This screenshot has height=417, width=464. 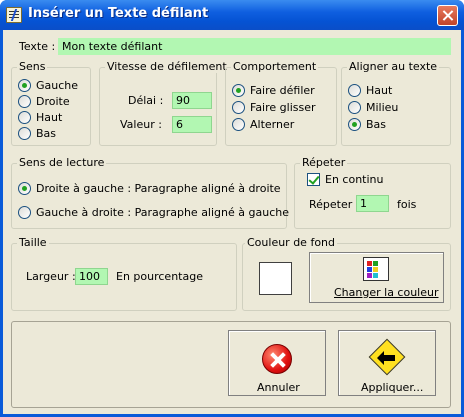 What do you see at coordinates (49, 117) in the screenshot?
I see `sens-option-label: Haut` at bounding box center [49, 117].